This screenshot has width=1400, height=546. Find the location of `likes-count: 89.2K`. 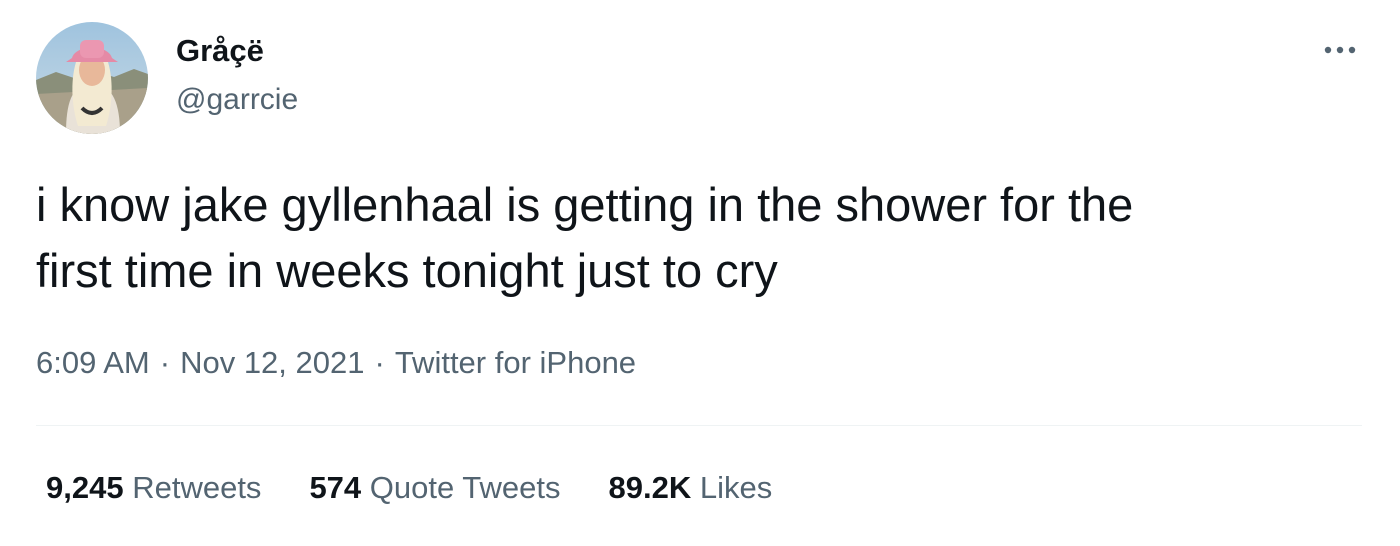

likes-count: 89.2K is located at coordinates (650, 487).